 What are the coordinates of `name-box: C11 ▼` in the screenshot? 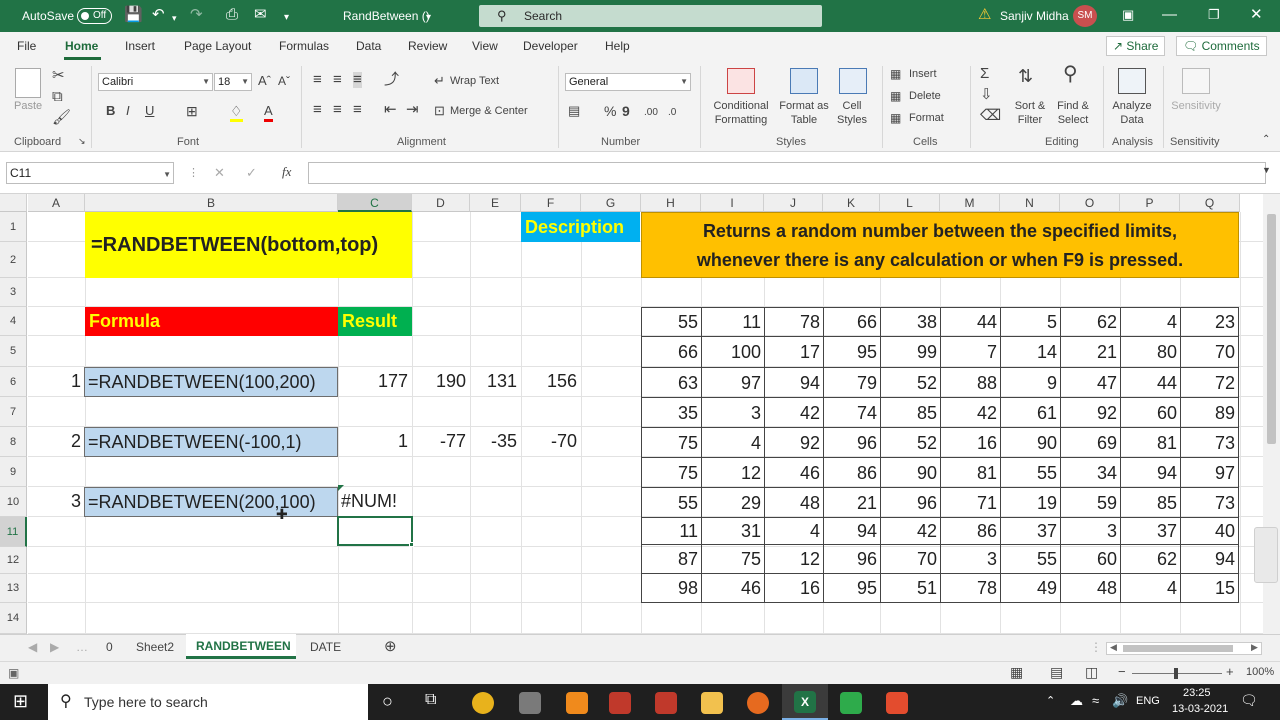 It's located at (90, 173).